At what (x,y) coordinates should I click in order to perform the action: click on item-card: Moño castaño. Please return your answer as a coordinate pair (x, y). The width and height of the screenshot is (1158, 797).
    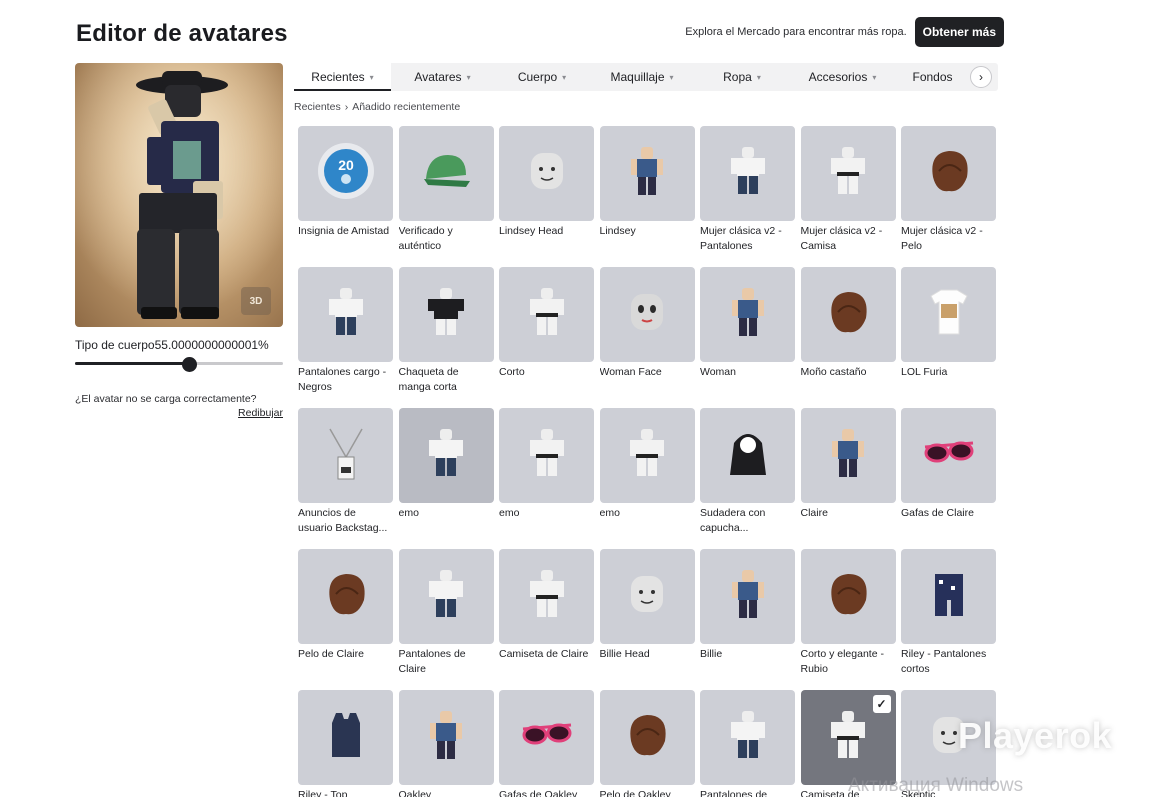
    Looking at the image, I should click on (848, 337).